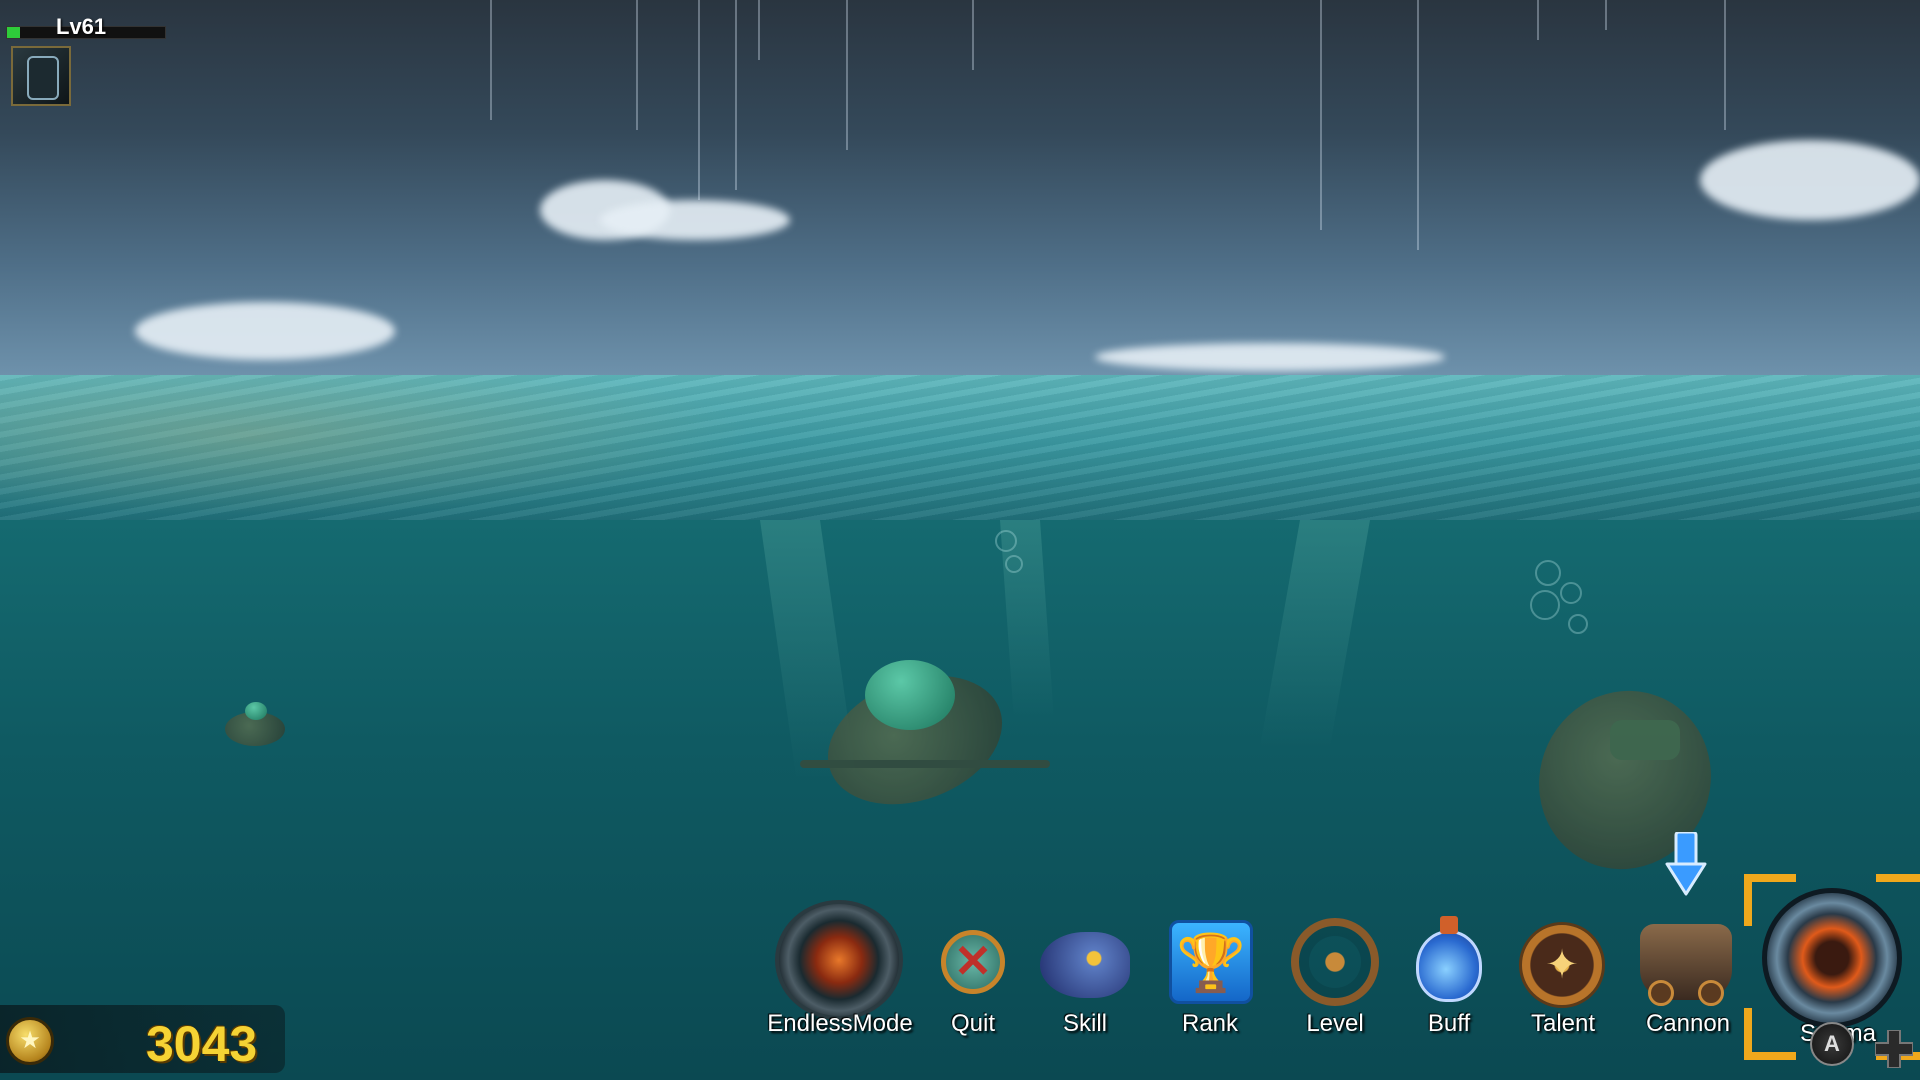 This screenshot has height=1080, width=1920. I want to click on potion-icon, so click(1449, 966).